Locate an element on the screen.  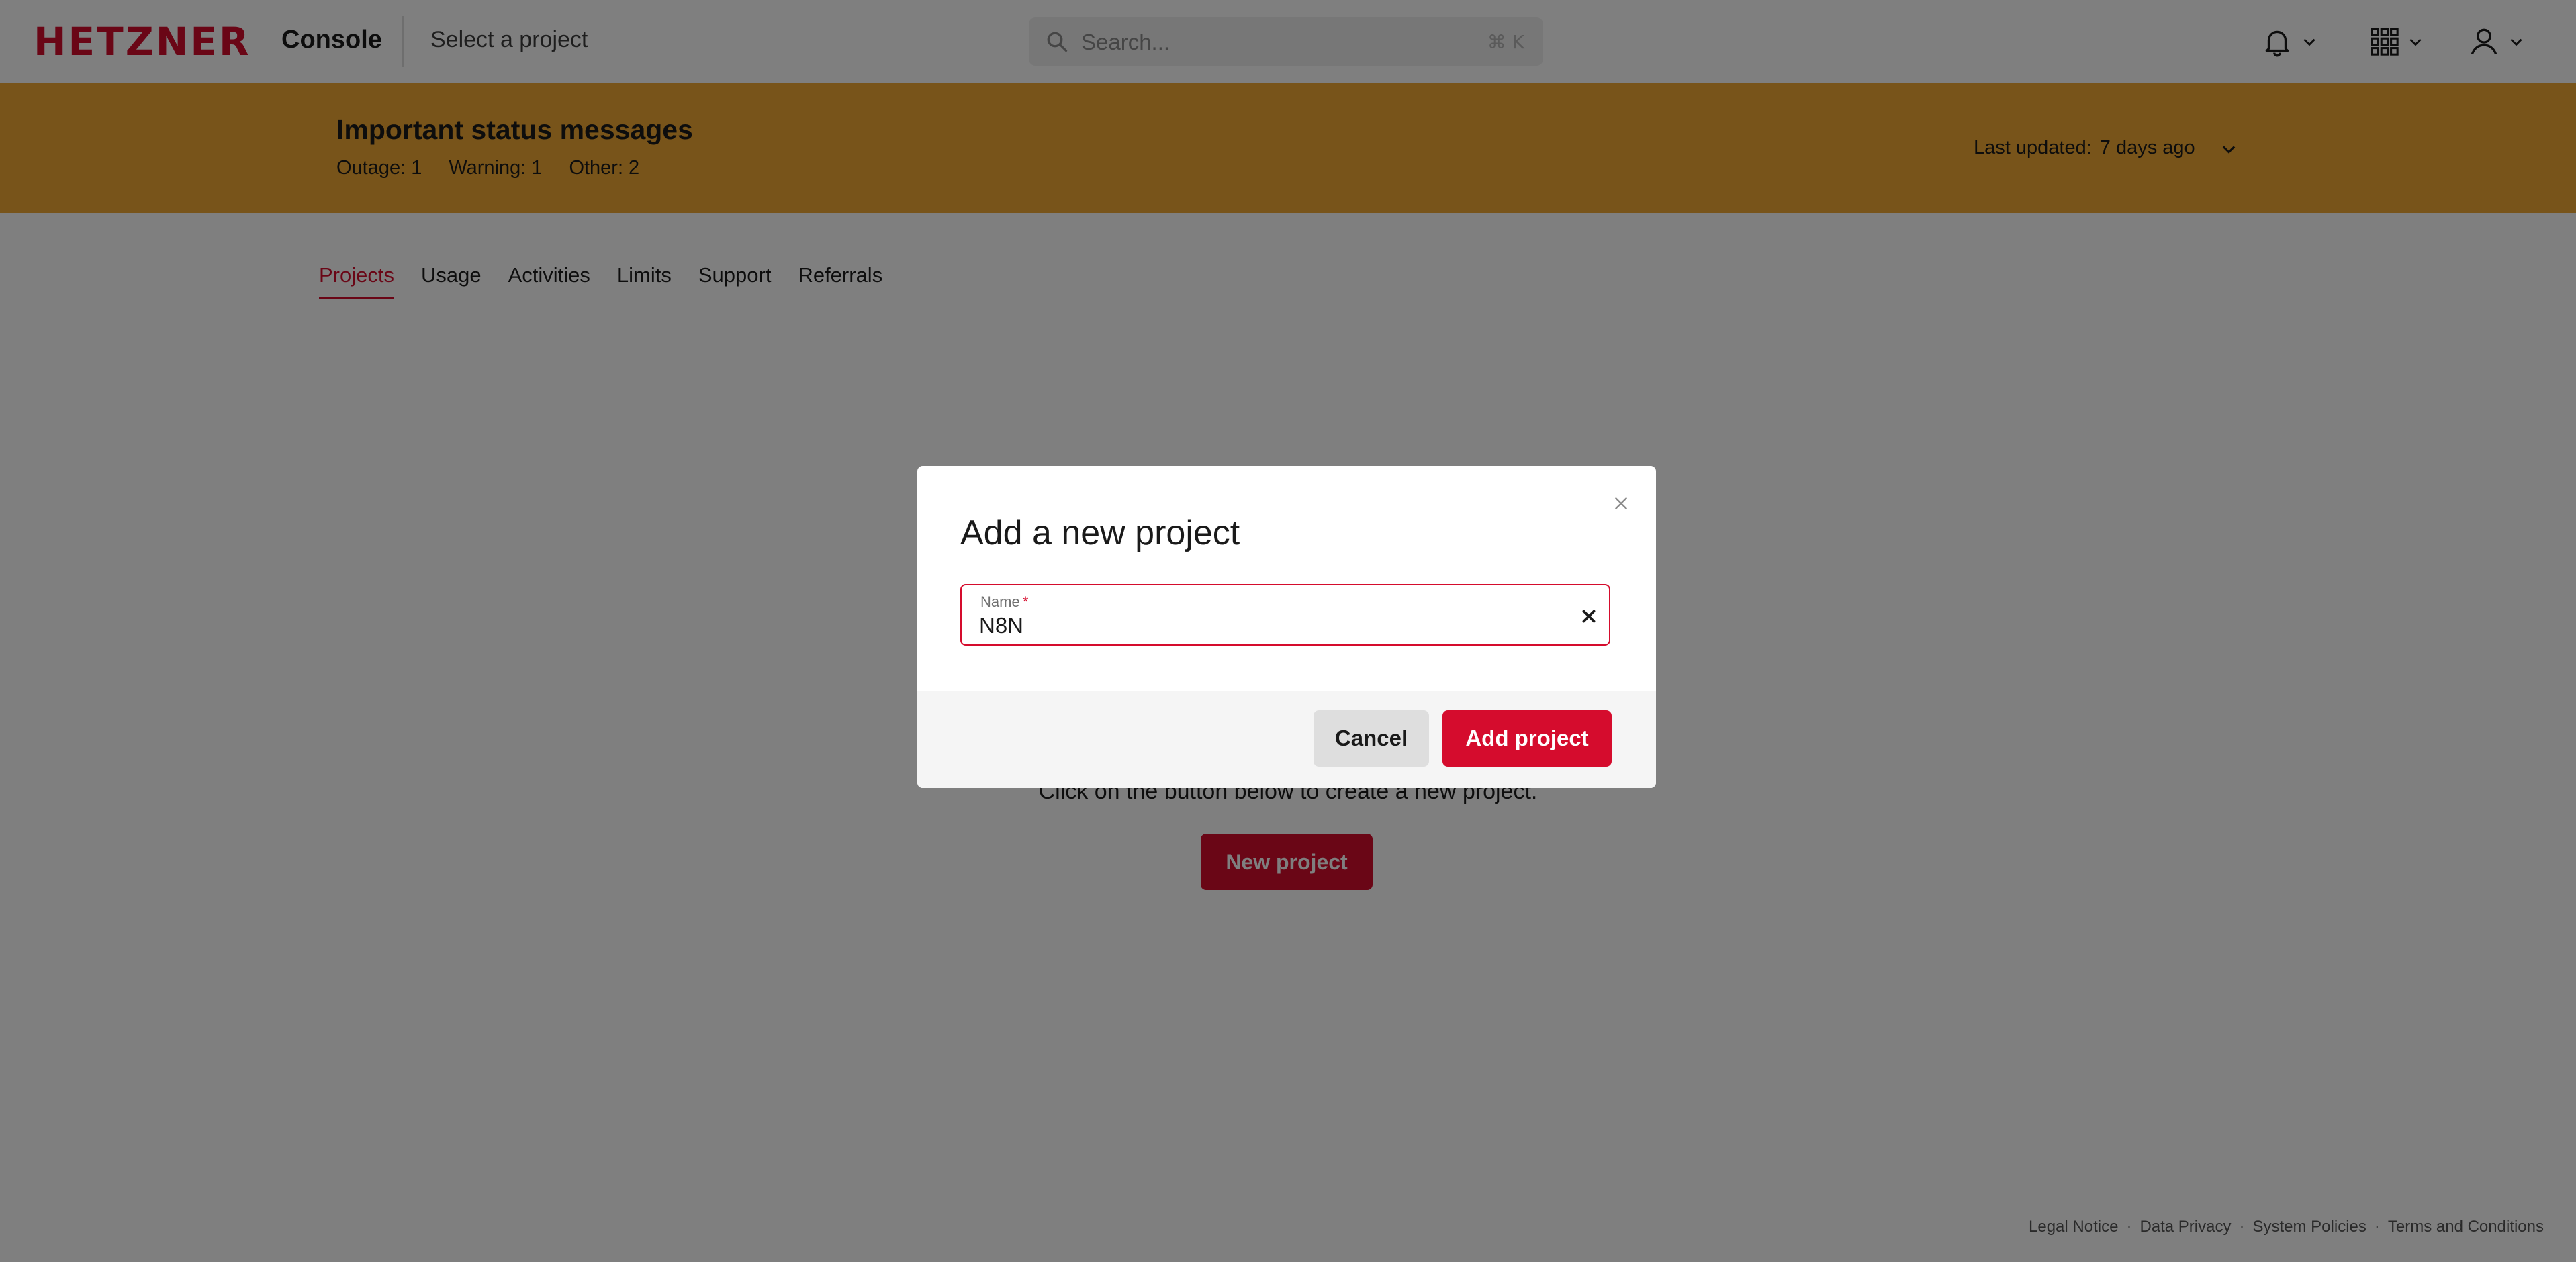
close-dialog-button is located at coordinates (1621, 504).